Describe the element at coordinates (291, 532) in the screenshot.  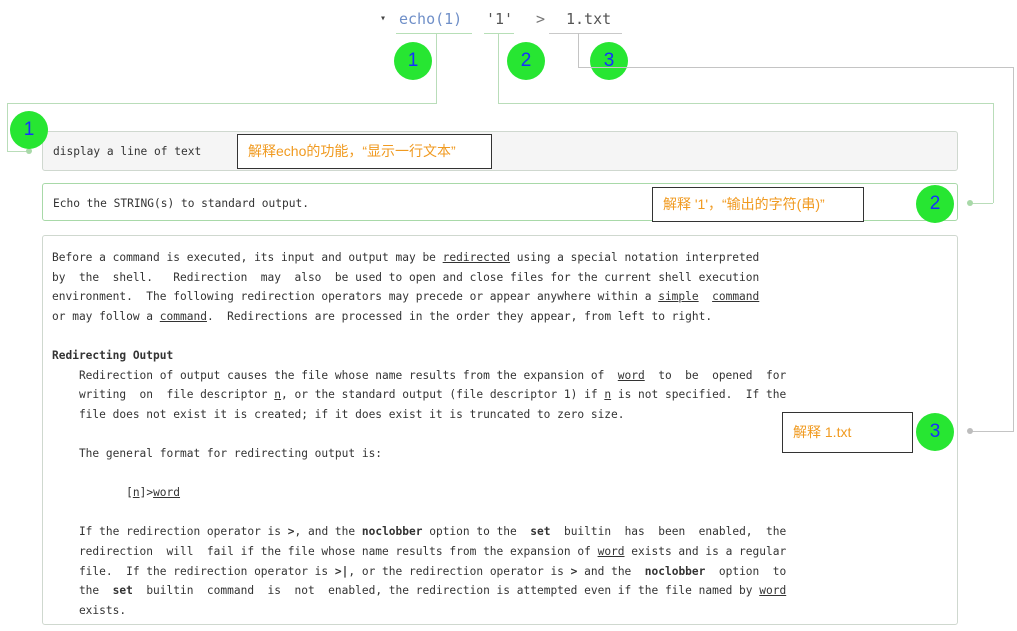
I see `term-operator: >` at that location.